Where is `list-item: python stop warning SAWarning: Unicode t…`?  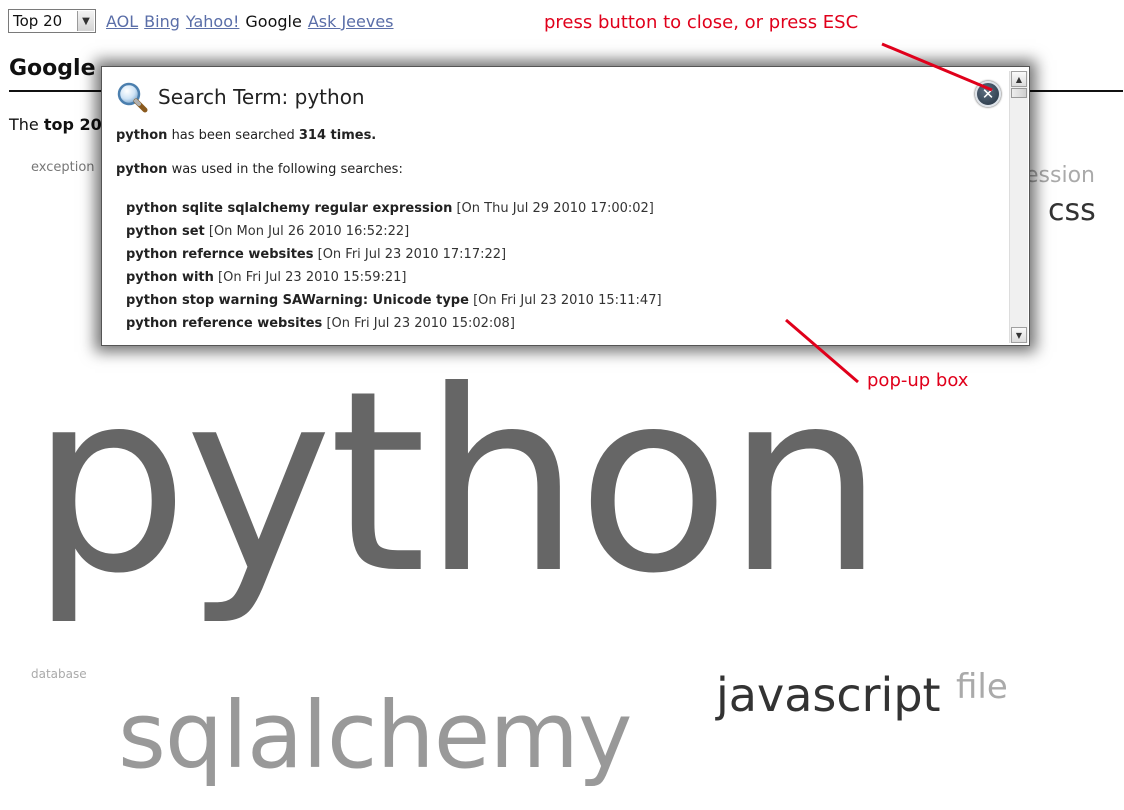 list-item: python stop warning SAWarning: Unicode t… is located at coordinates (394, 300).